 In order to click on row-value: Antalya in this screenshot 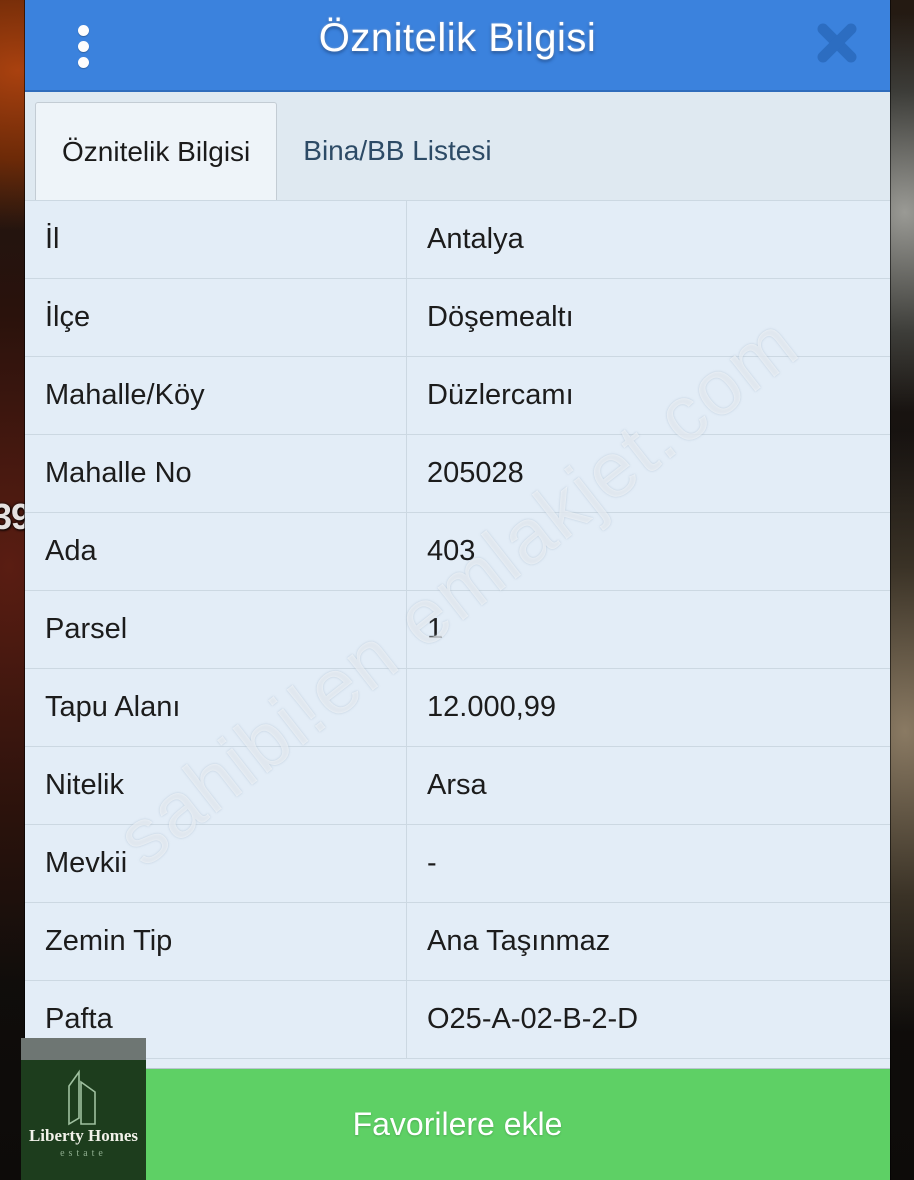, I will do `click(648, 239)`.